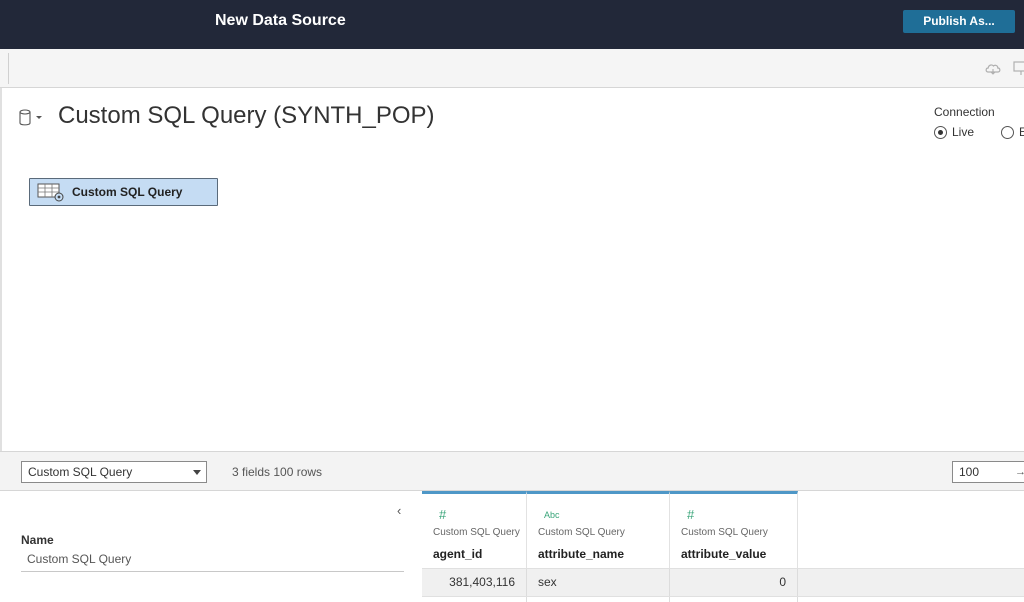 This screenshot has width=1024, height=602. Describe the element at coordinates (988, 472) in the screenshot. I see `rows-input` at that location.